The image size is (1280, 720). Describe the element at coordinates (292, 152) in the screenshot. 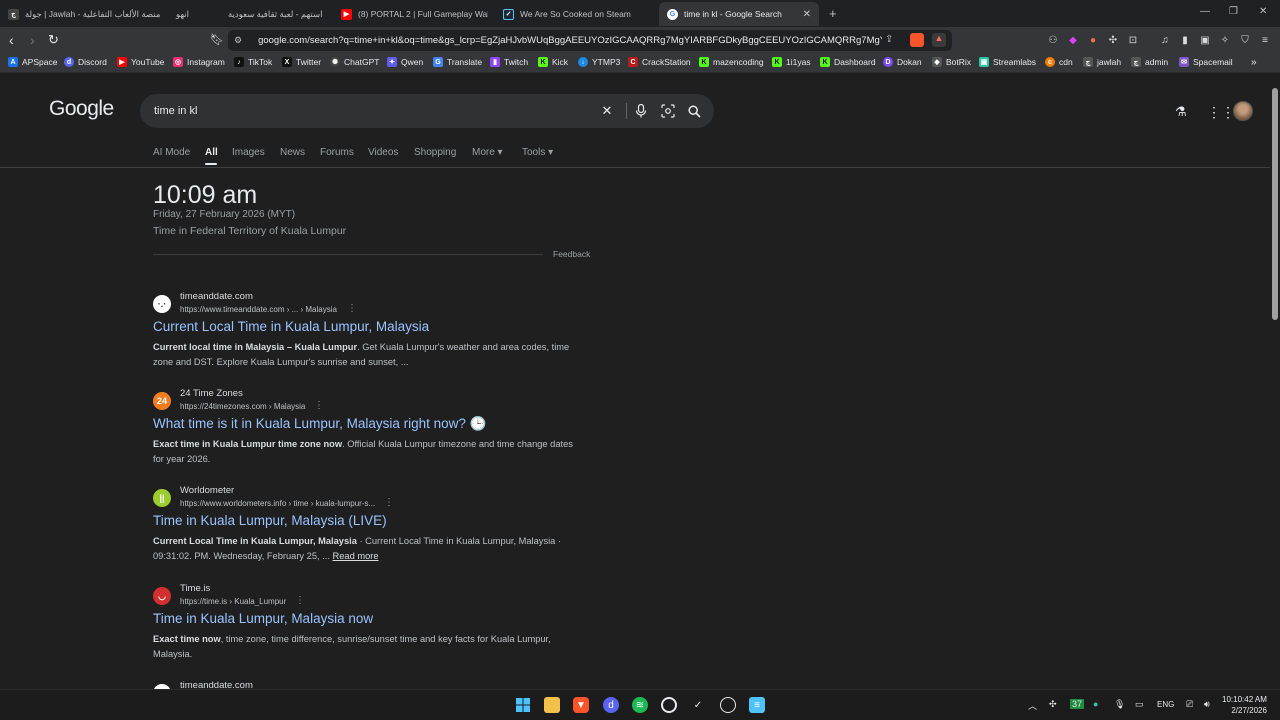

I see `tab-news: News` at that location.